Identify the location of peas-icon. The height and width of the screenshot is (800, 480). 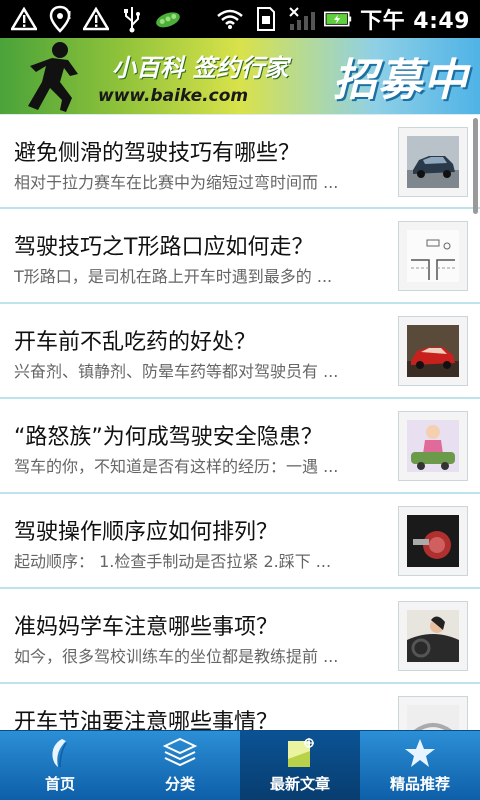
(168, 19).